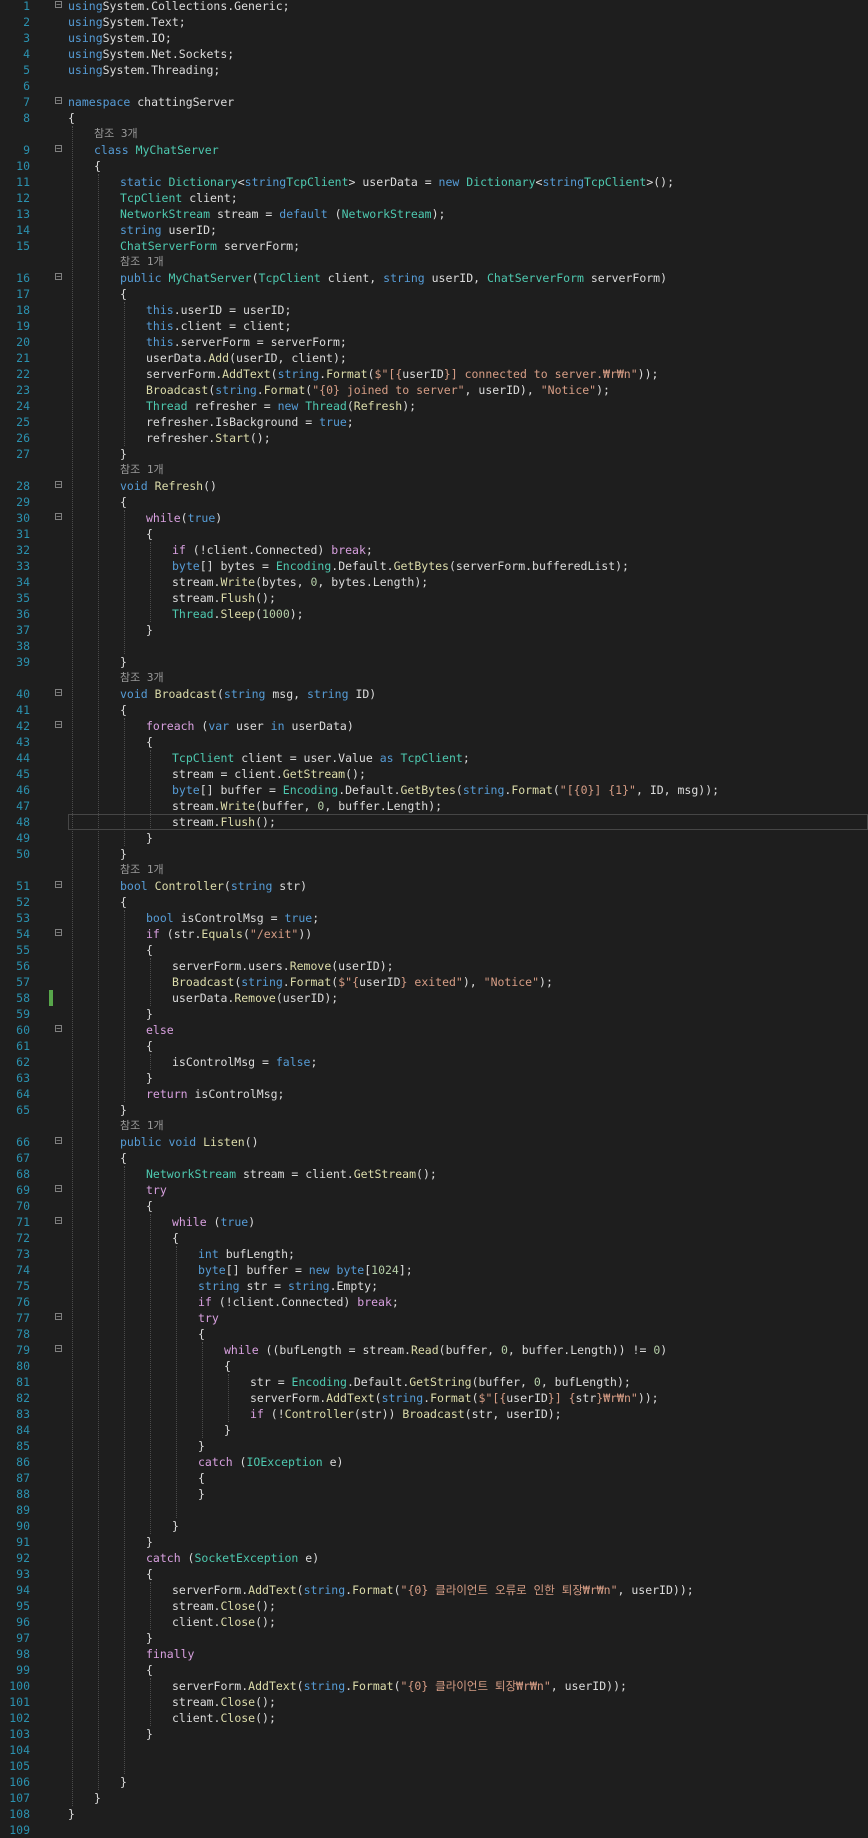  I want to click on code-line: 37}, so click(434, 630).